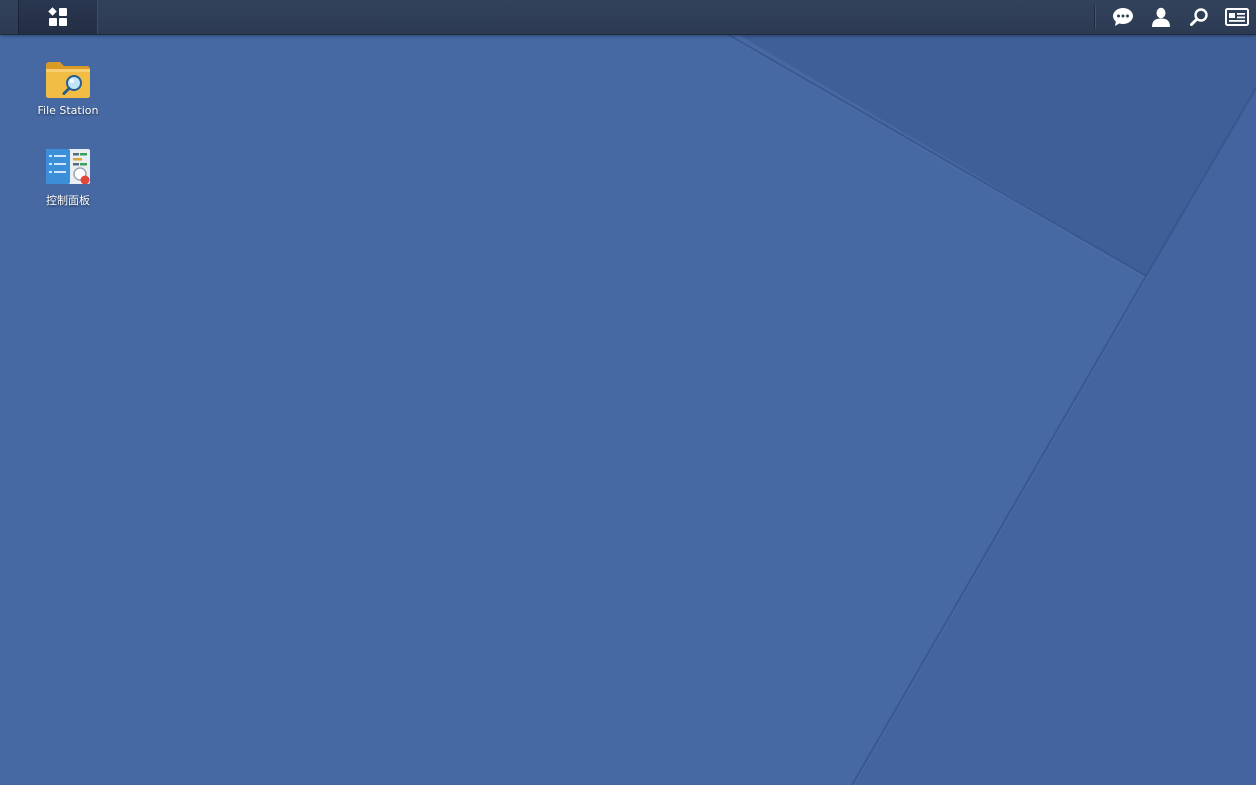  What do you see at coordinates (68, 167) in the screenshot?
I see `control-panel-icon` at bounding box center [68, 167].